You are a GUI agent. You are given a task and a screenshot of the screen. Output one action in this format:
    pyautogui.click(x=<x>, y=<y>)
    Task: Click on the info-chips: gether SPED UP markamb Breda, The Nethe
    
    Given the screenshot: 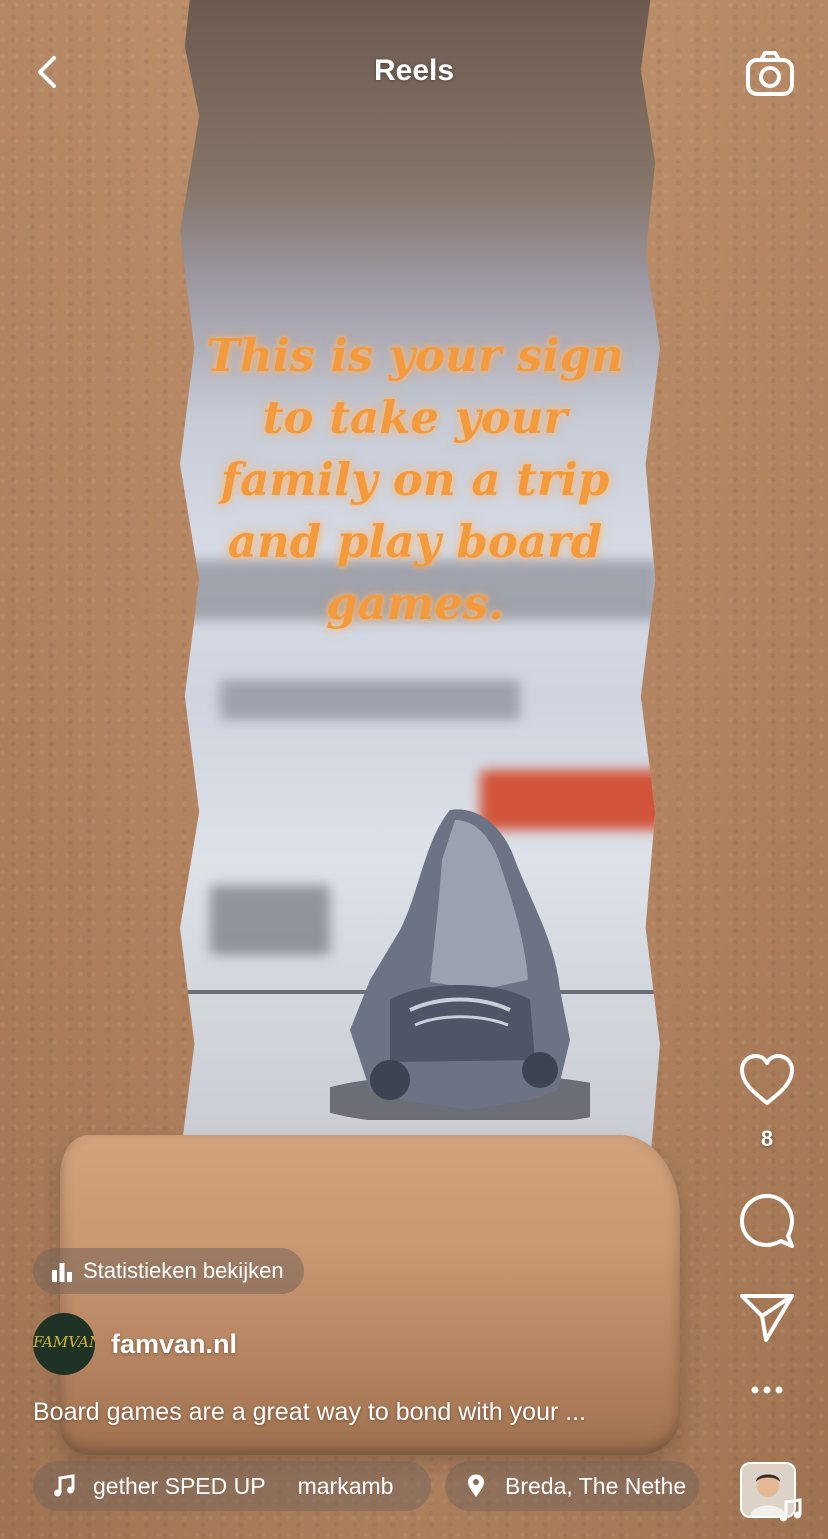 What is the action you would take?
    pyautogui.click(x=368, y=1487)
    